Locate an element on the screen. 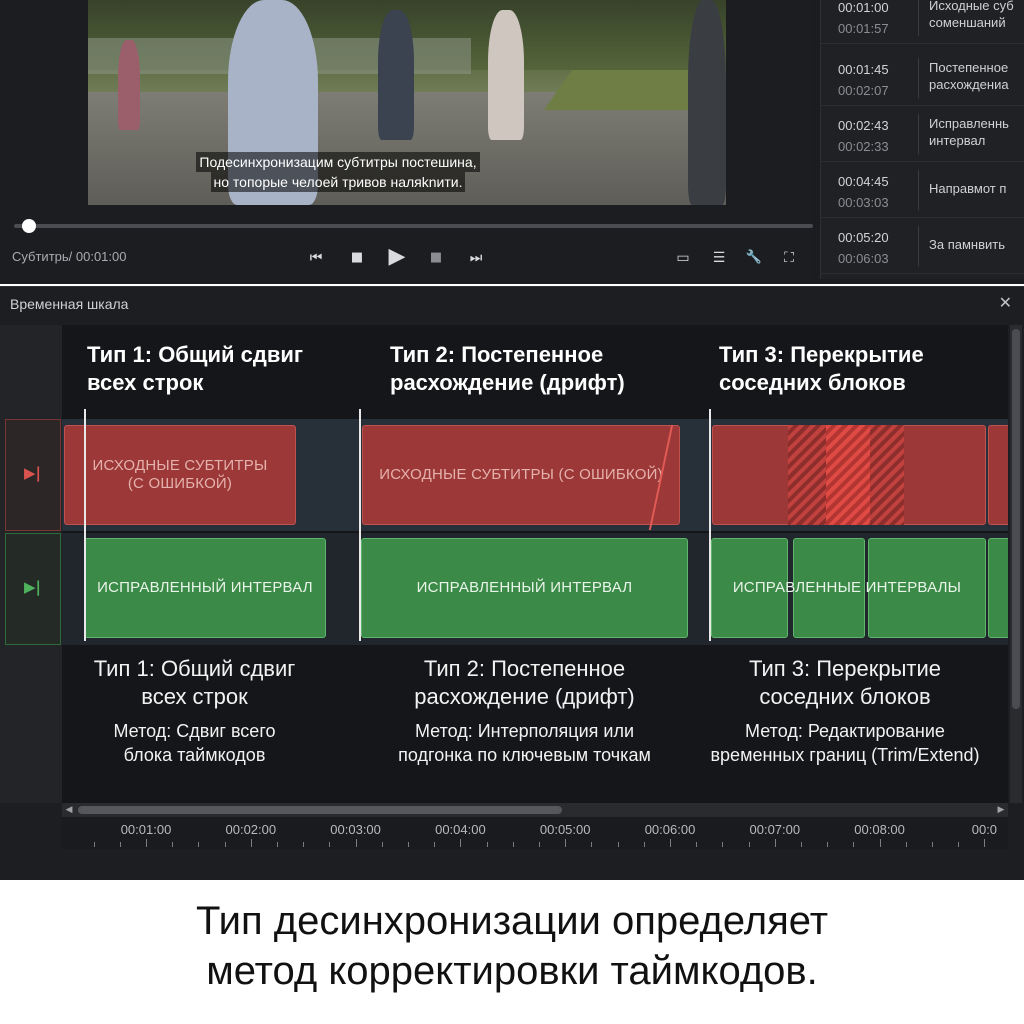 The height and width of the screenshot is (1024, 1024). scroll-right-icon: ▶ is located at coordinates (1001, 810).